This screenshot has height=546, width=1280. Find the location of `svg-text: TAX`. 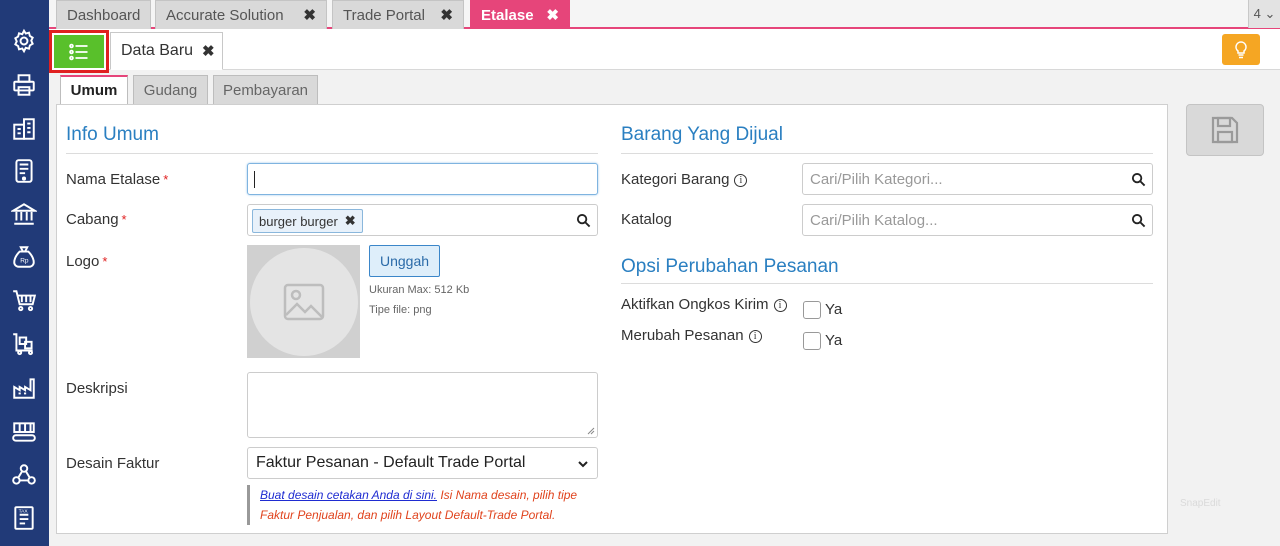

svg-text: TAX is located at coordinates (24, 512).